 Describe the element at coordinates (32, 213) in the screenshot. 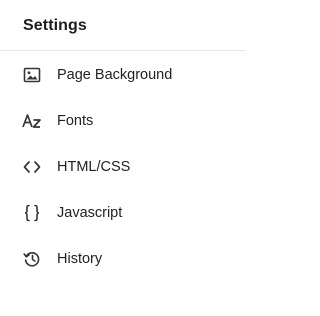

I see `braces-icon` at that location.